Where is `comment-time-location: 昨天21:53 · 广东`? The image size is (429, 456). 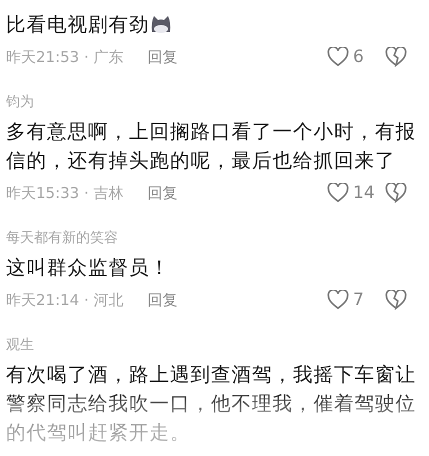 comment-time-location: 昨天21:53 · 广东 is located at coordinates (65, 57).